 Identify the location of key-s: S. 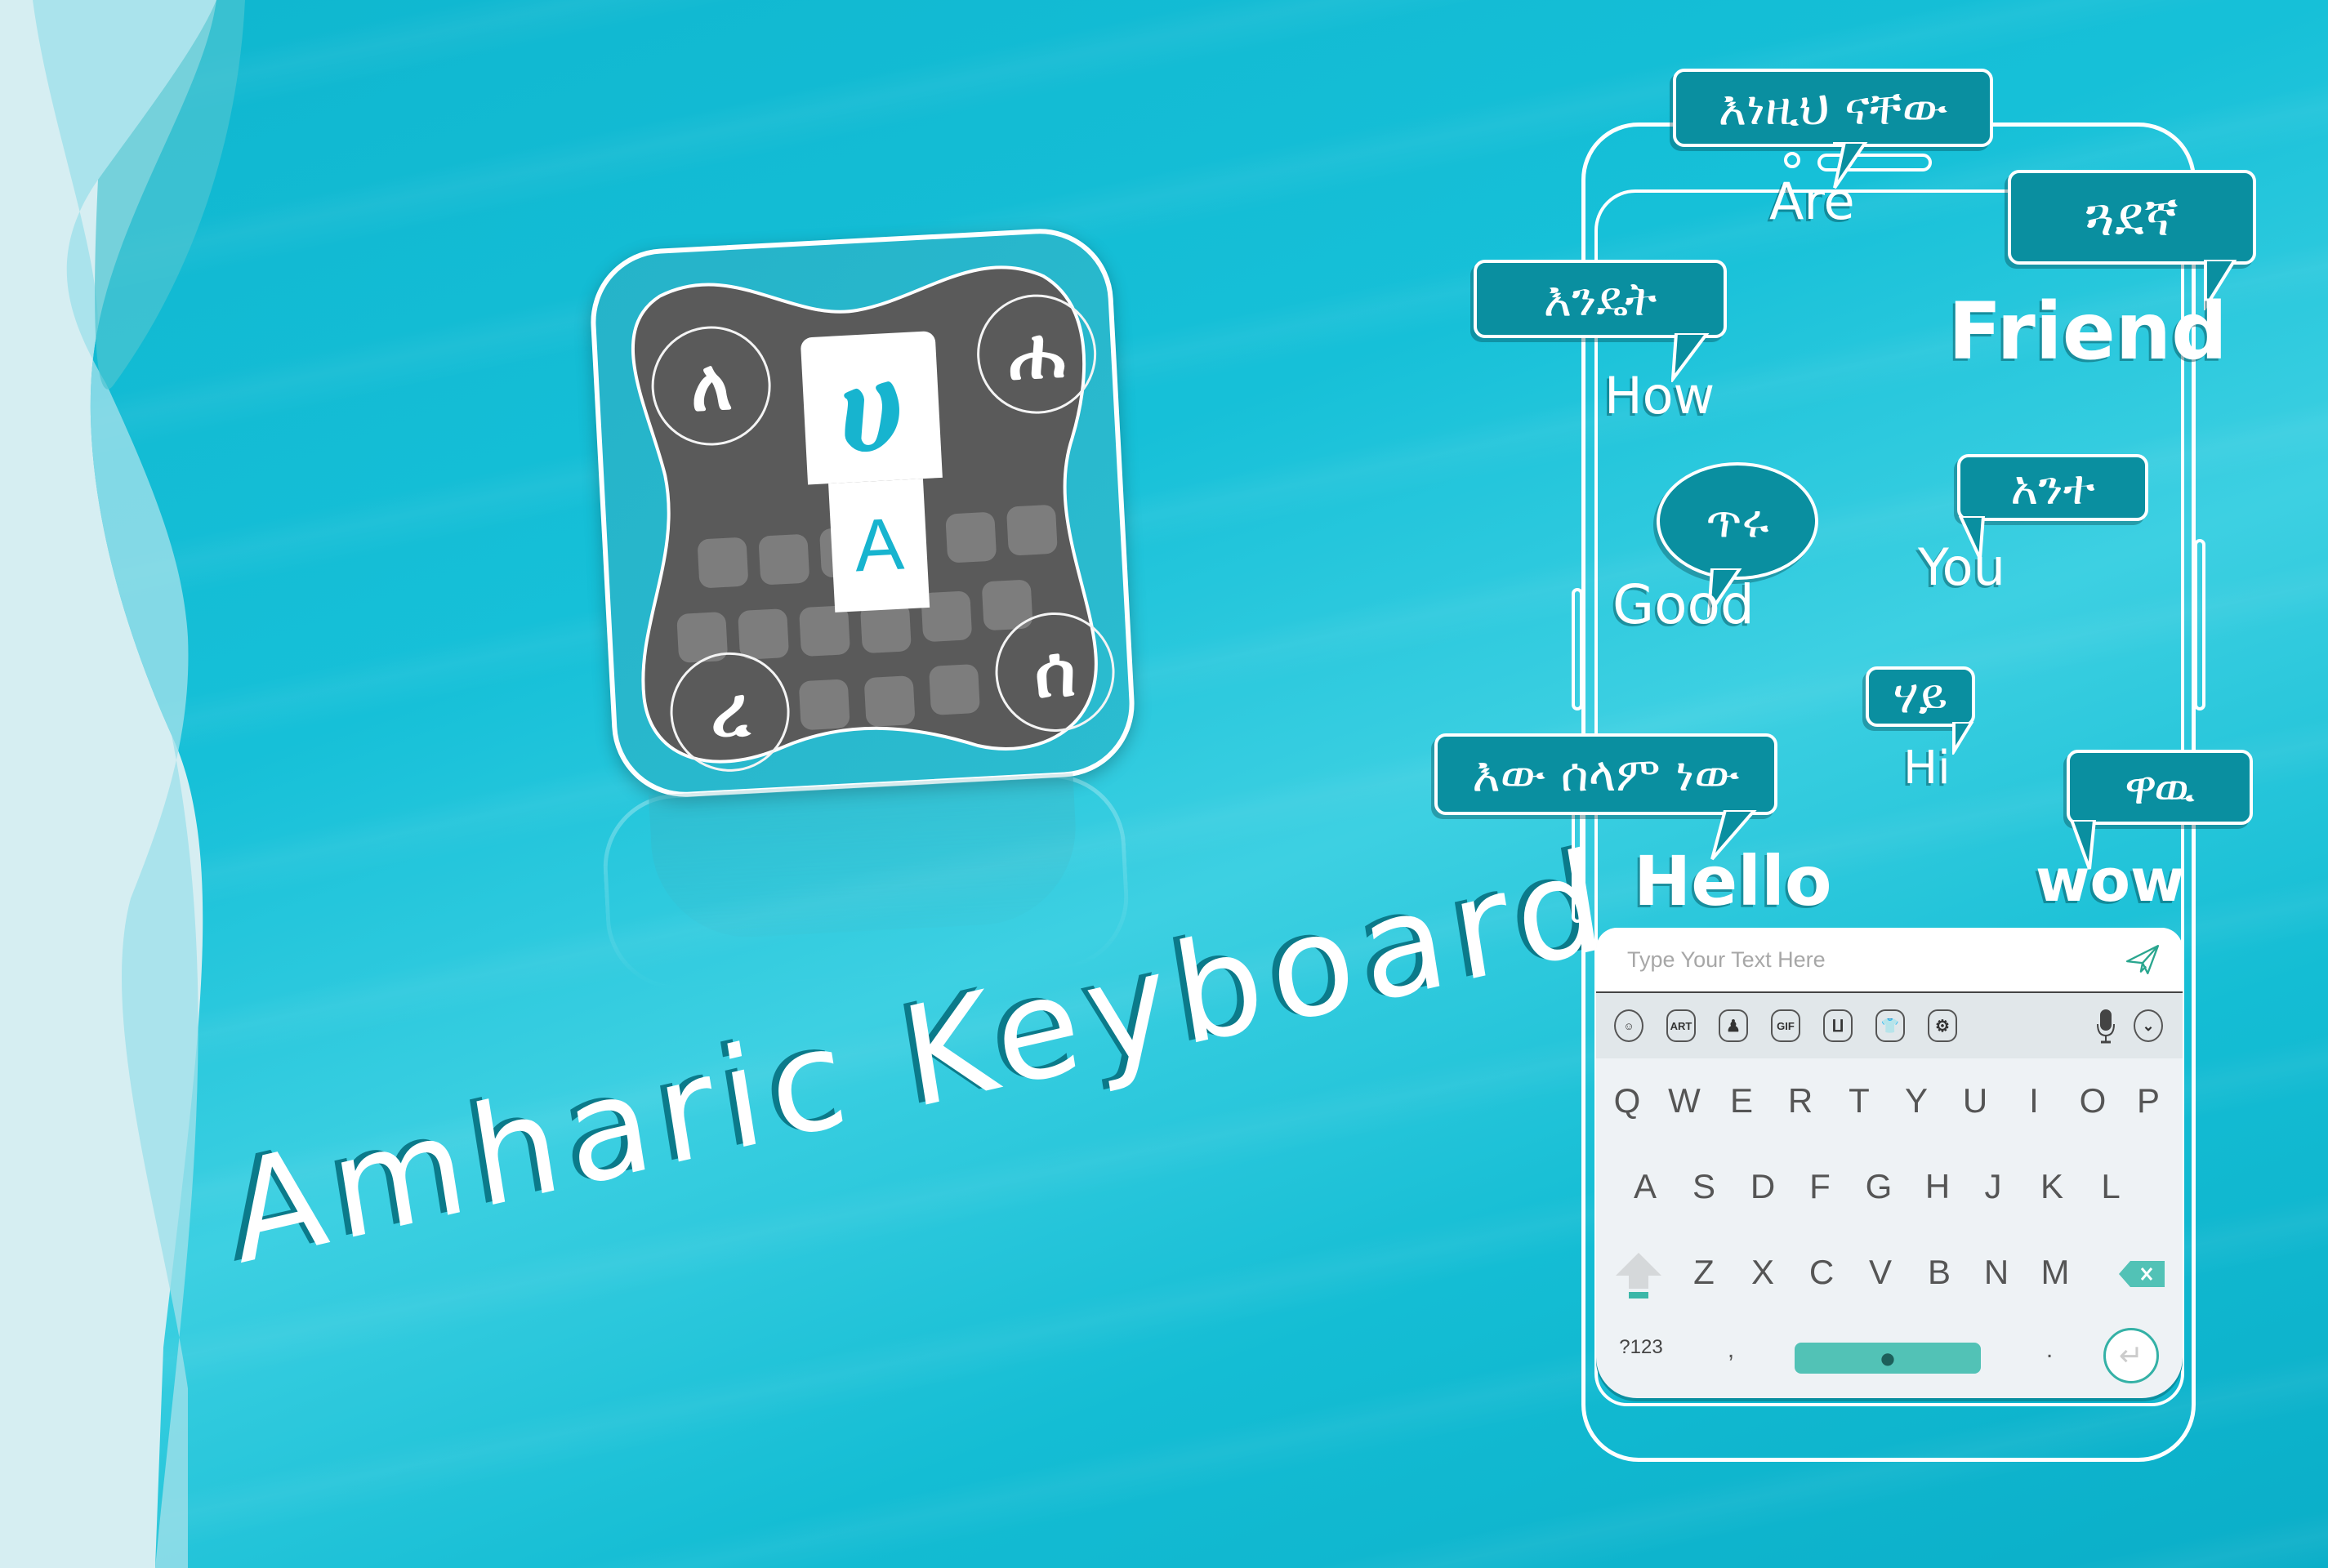
(1703, 1186).